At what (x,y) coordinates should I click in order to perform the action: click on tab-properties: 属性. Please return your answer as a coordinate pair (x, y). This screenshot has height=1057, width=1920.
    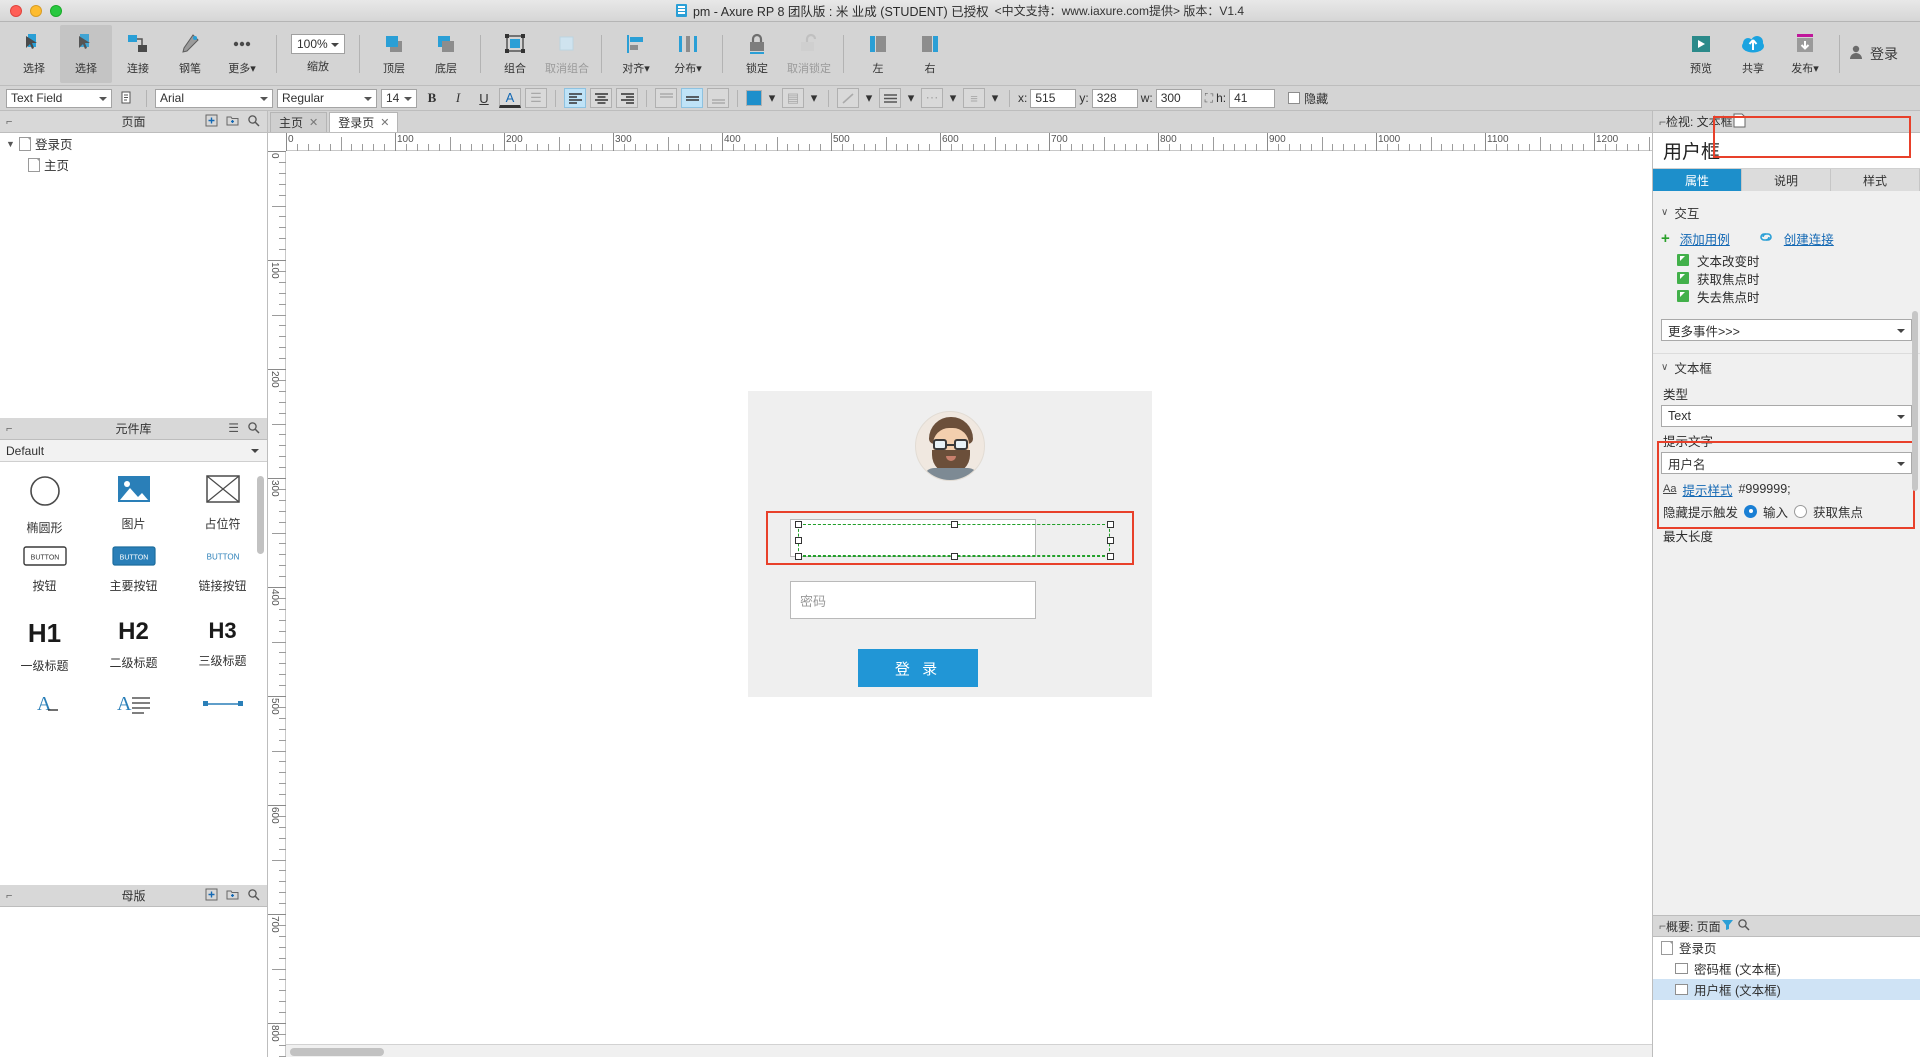
    Looking at the image, I should click on (1697, 180).